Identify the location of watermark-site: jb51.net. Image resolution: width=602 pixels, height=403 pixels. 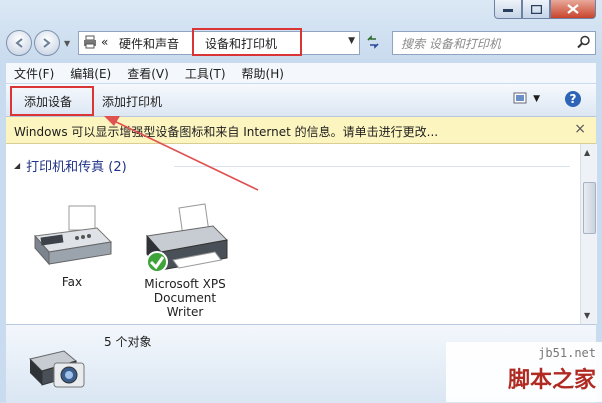
(567, 353).